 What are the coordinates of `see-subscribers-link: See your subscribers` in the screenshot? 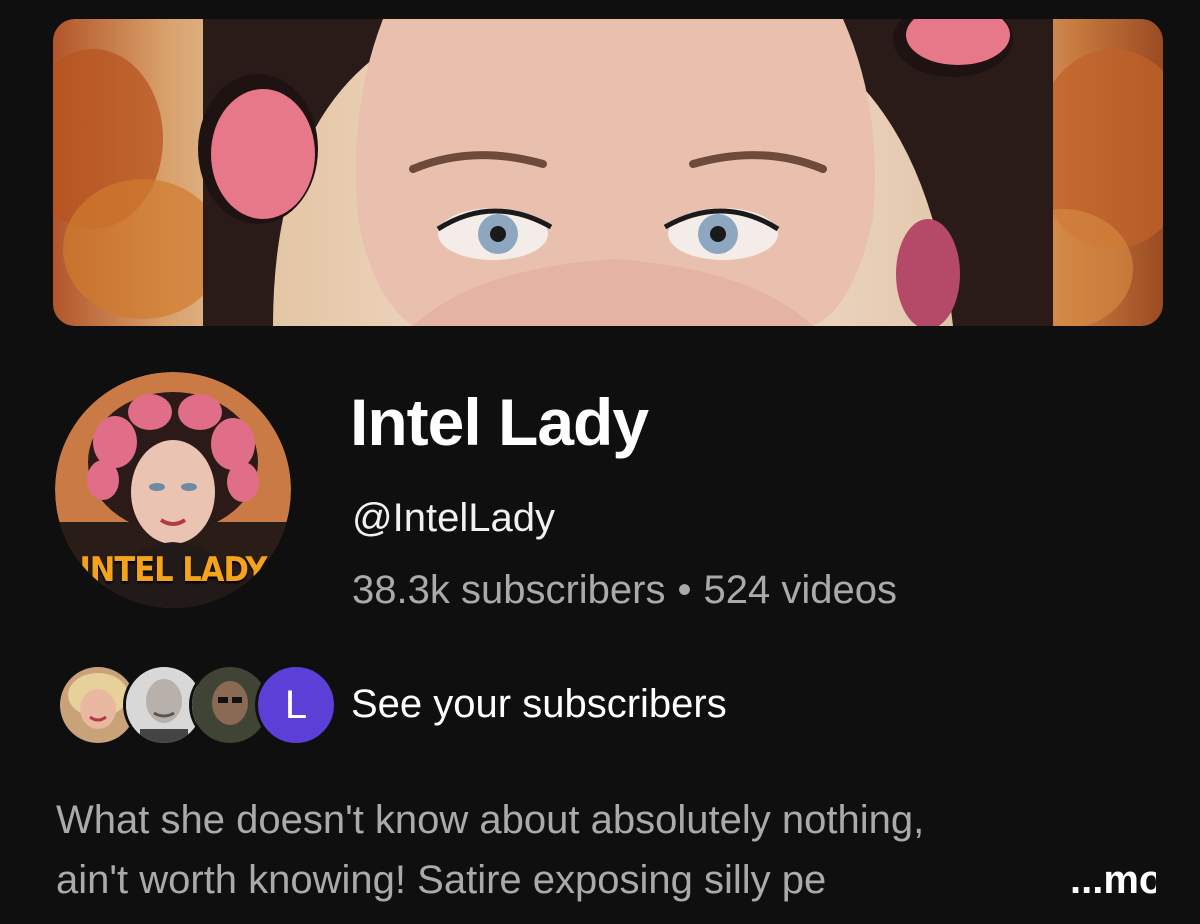 It's located at (539, 704).